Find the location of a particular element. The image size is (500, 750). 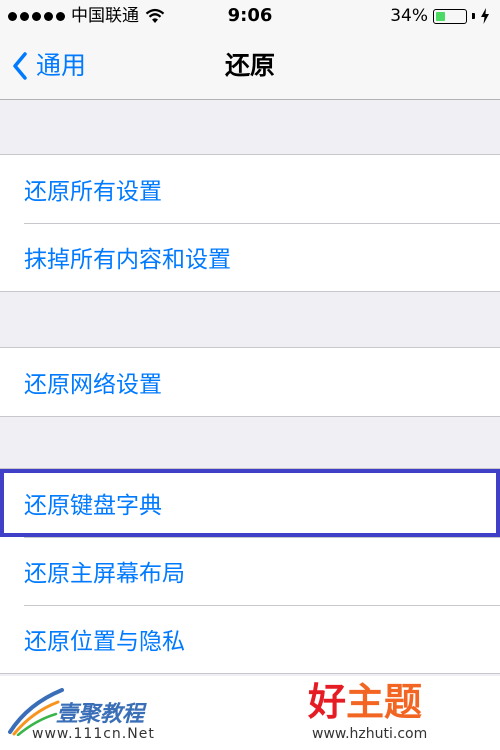

watermark-right-title: 好主题 is located at coordinates (365, 702).